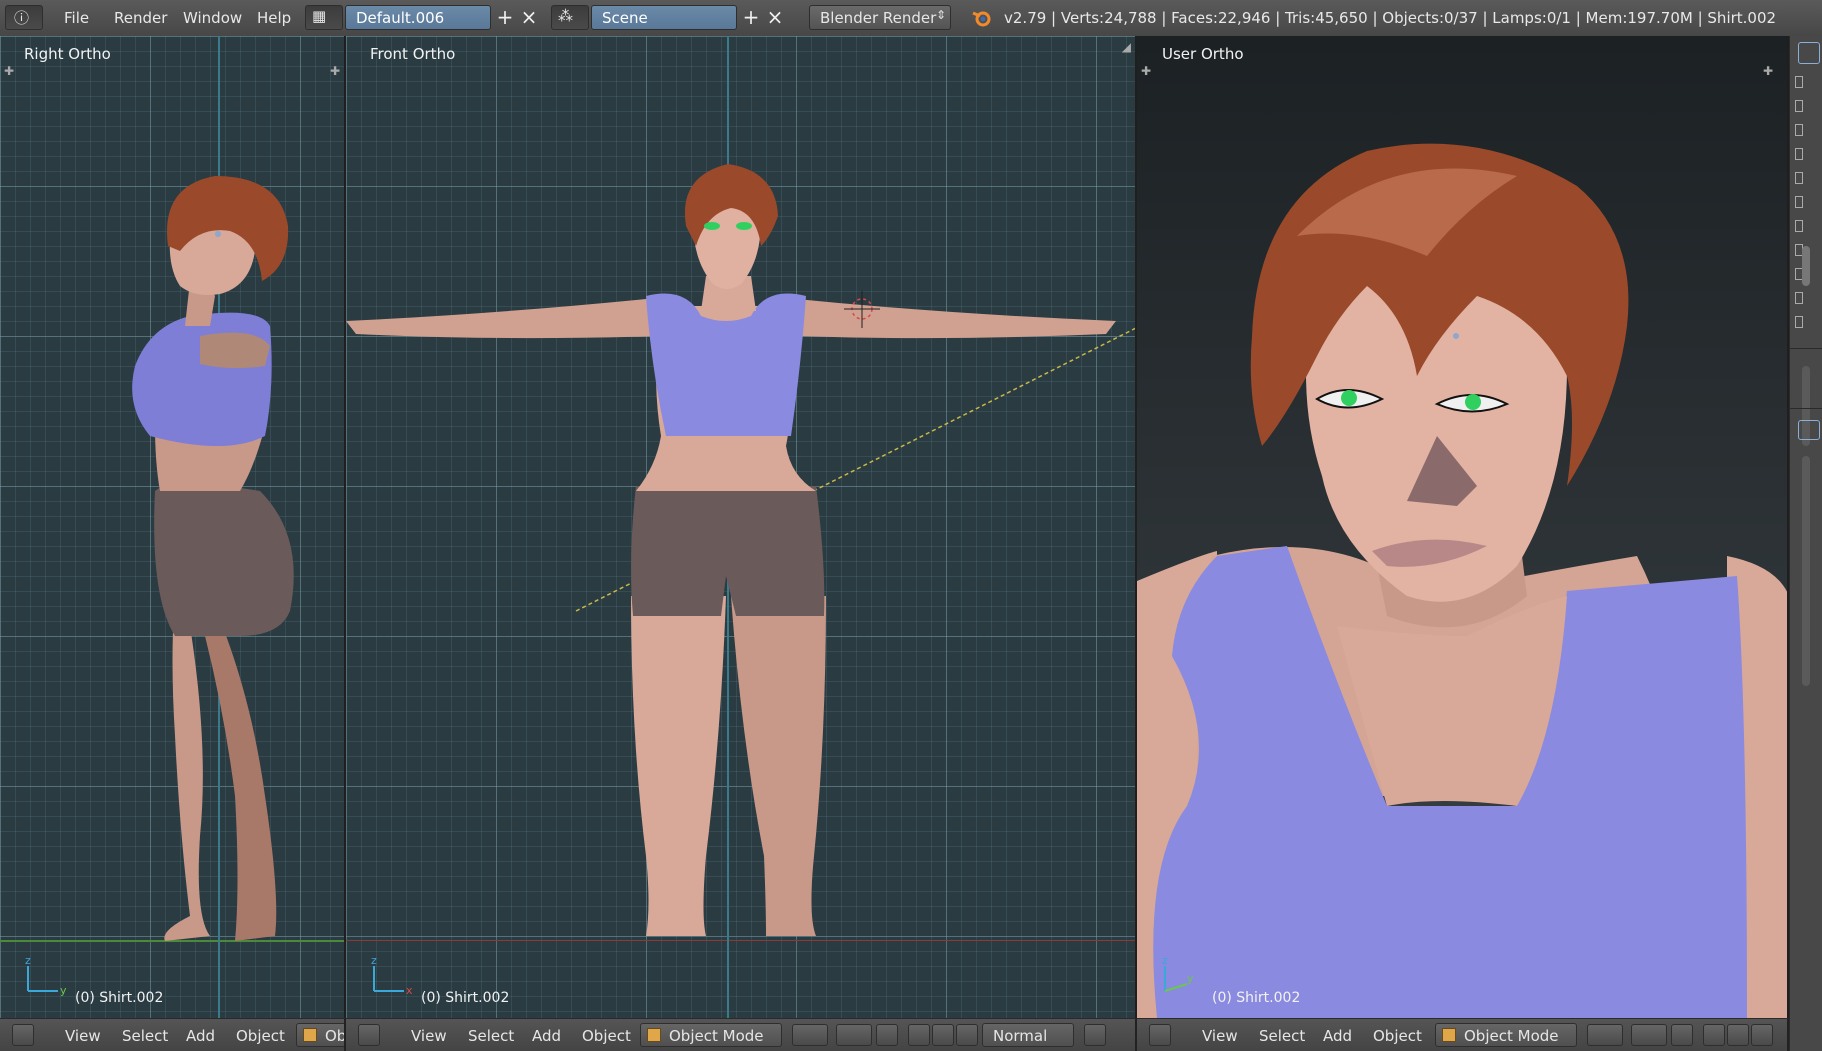 Image resolution: width=1822 pixels, height=1051 pixels. I want to click on render-engine-dropdown: Blender Render ⇕, so click(880, 17).